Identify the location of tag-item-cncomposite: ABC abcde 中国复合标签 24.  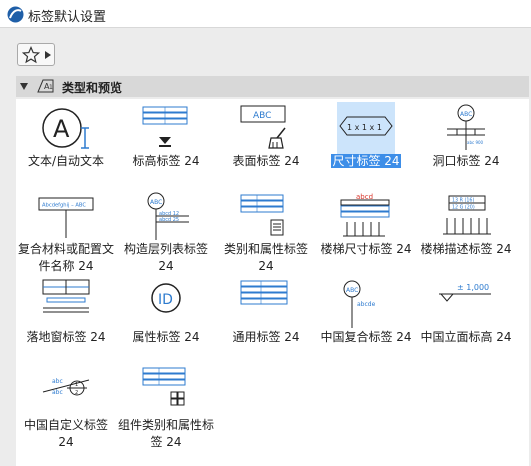
(366, 319).